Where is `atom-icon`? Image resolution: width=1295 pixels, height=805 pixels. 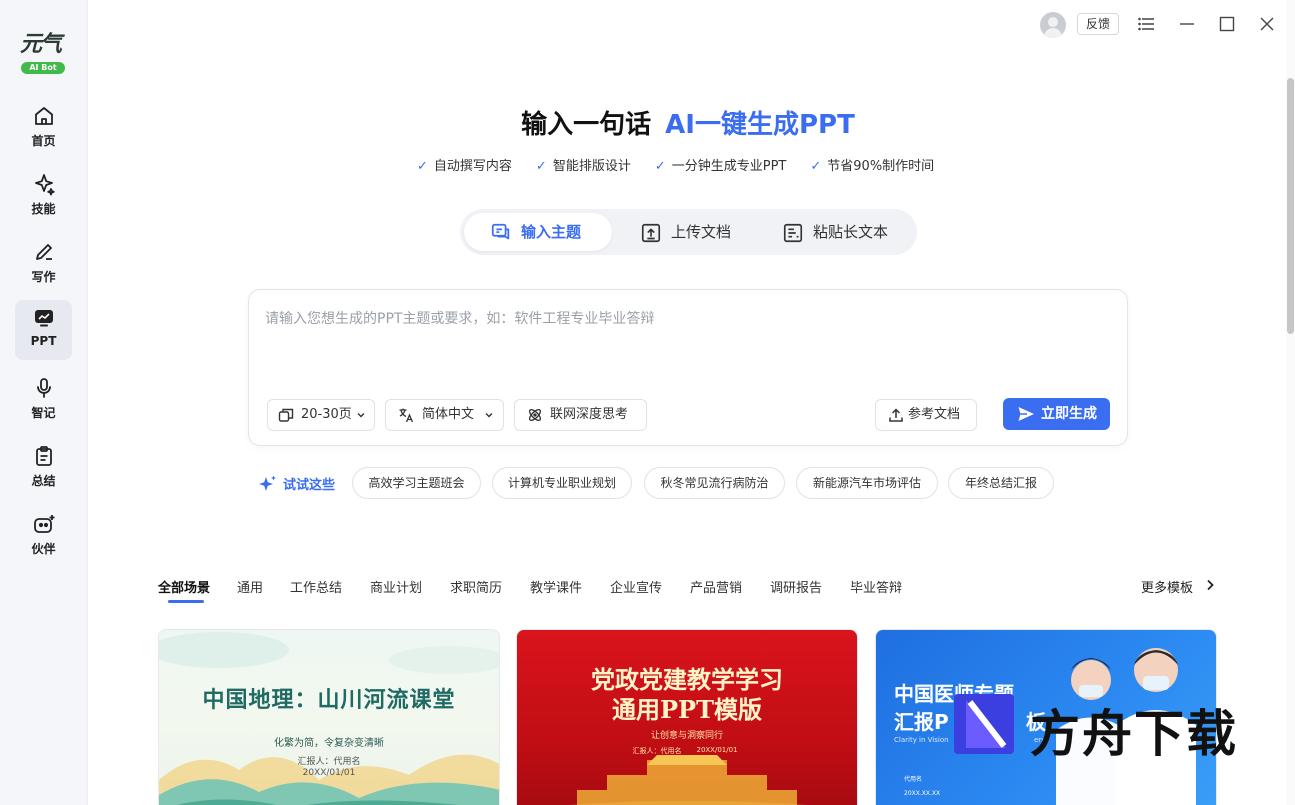
atom-icon is located at coordinates (535, 415).